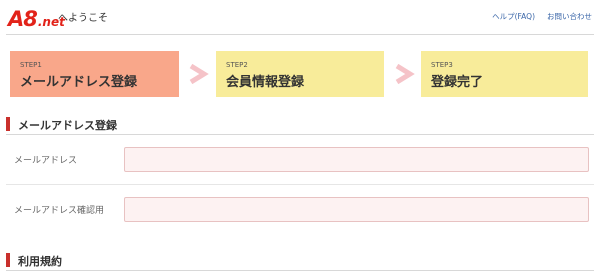 This screenshot has height=275, width=600. Describe the element at coordinates (40, 261) in the screenshot. I see `terms-title: 利用規約` at that location.